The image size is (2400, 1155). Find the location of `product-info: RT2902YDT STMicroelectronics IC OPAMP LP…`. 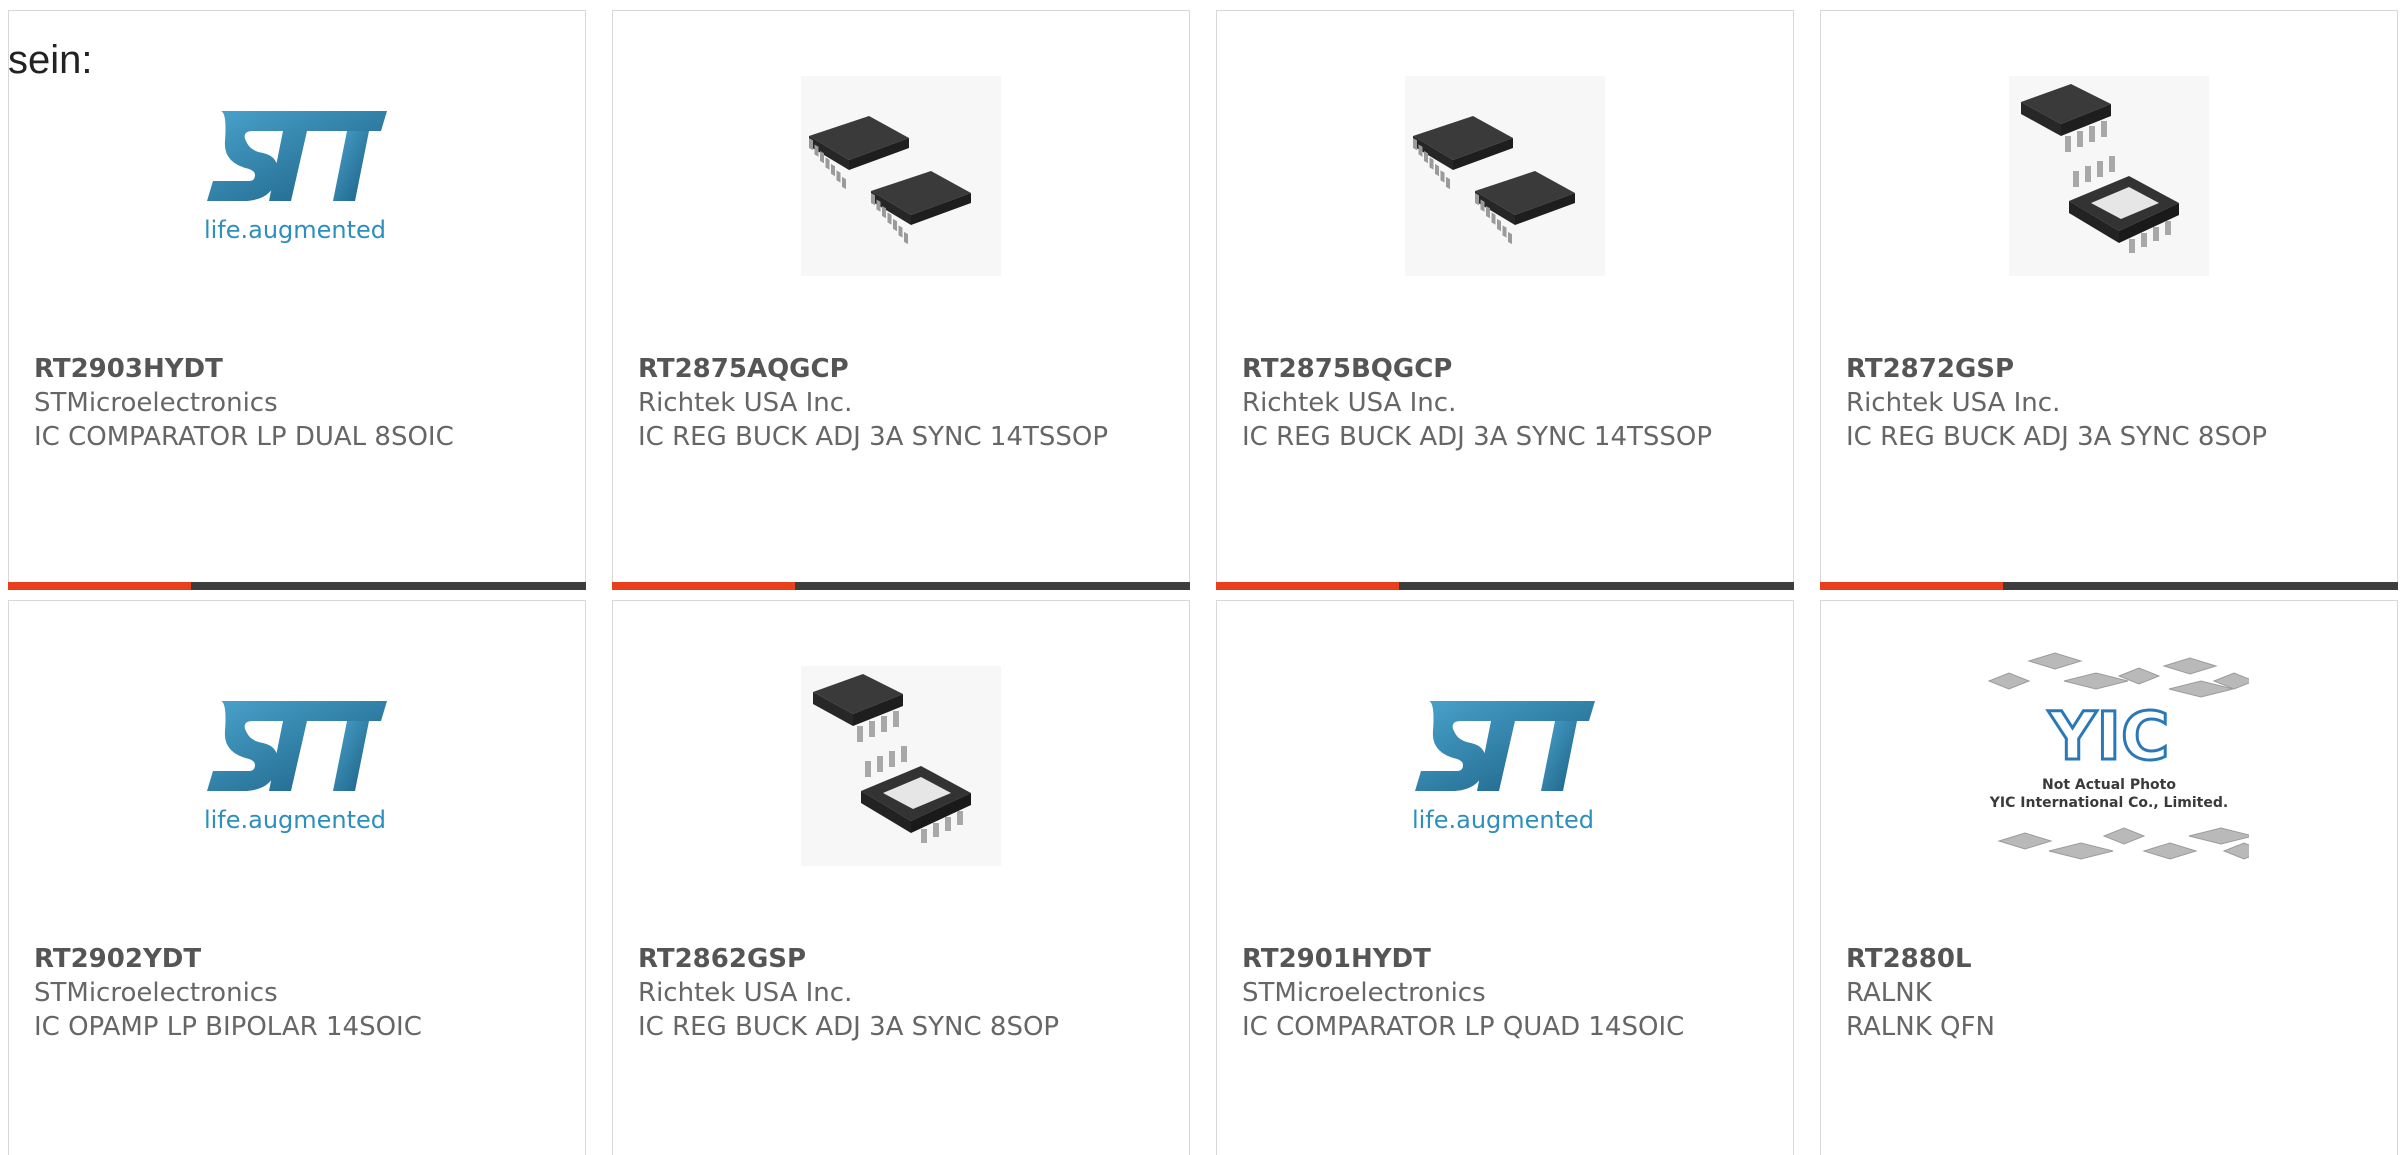

product-info: RT2902YDT STMicroelectronics IC OPAMP LP… is located at coordinates (279, 993).